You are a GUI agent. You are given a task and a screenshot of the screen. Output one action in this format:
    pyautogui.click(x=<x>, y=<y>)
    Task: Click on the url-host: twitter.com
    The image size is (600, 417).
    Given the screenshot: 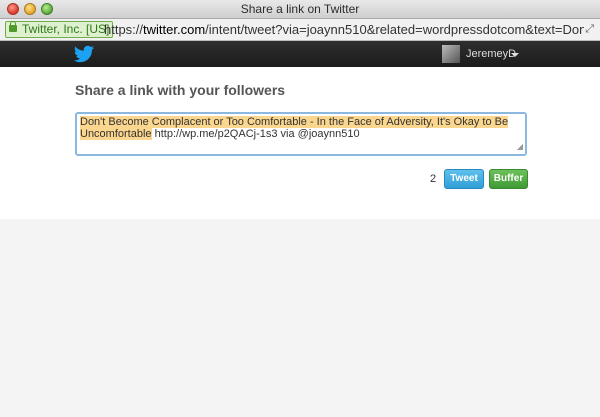 What is the action you would take?
    pyautogui.click(x=174, y=29)
    